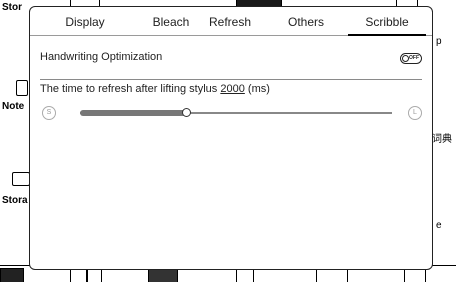  I want to click on refresh-time-value: 2000, so click(232, 89).